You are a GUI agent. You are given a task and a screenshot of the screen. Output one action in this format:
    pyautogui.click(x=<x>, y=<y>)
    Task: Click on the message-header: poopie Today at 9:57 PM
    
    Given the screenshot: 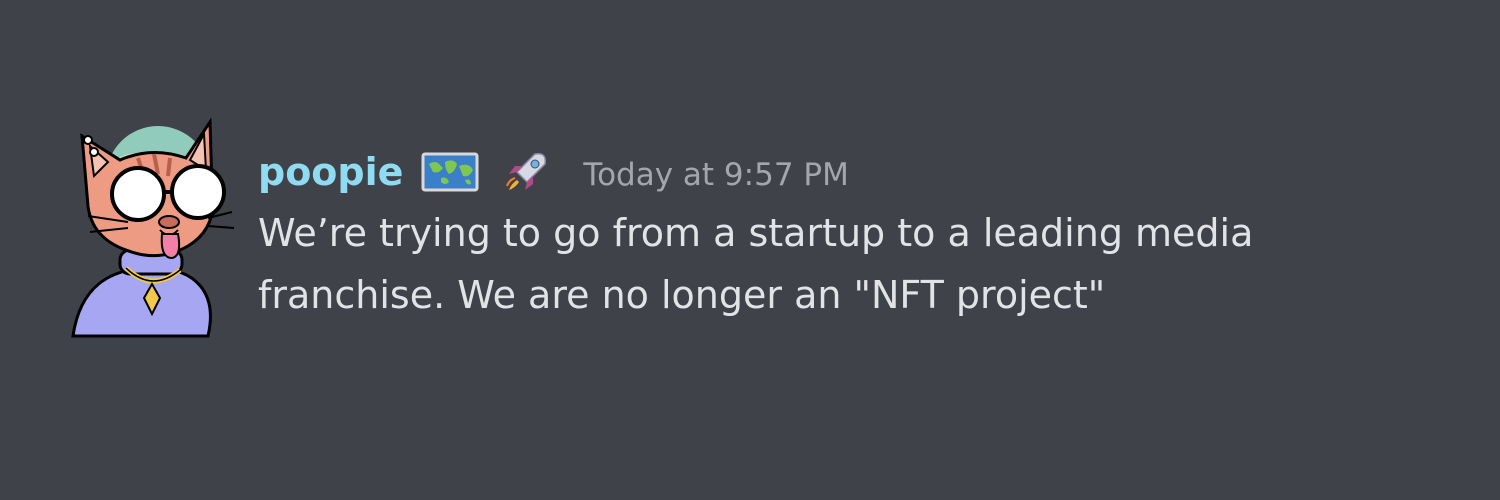 What is the action you would take?
    pyautogui.click(x=833, y=172)
    